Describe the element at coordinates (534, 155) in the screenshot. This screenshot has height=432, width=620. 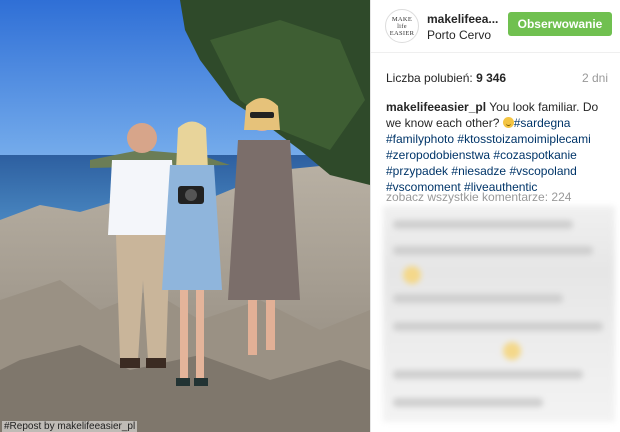
I see `hashtag-link: #cozaspotkanie` at that location.